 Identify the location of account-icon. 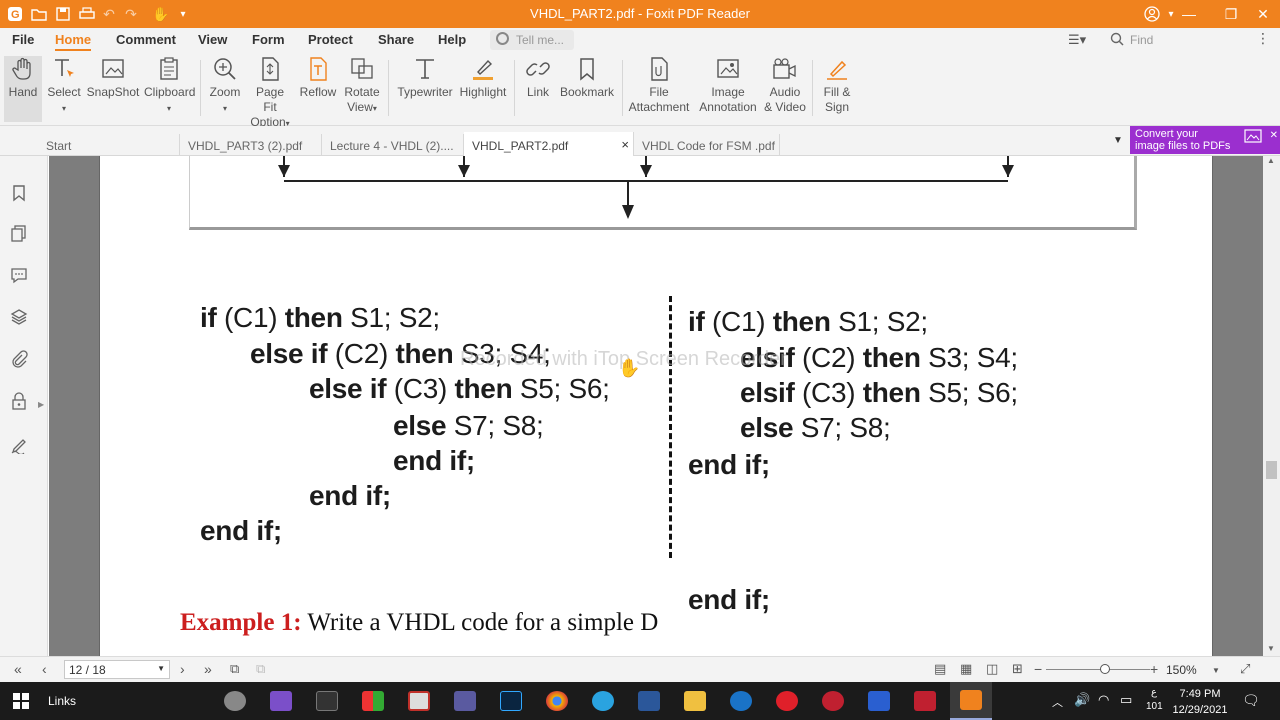
(1152, 14).